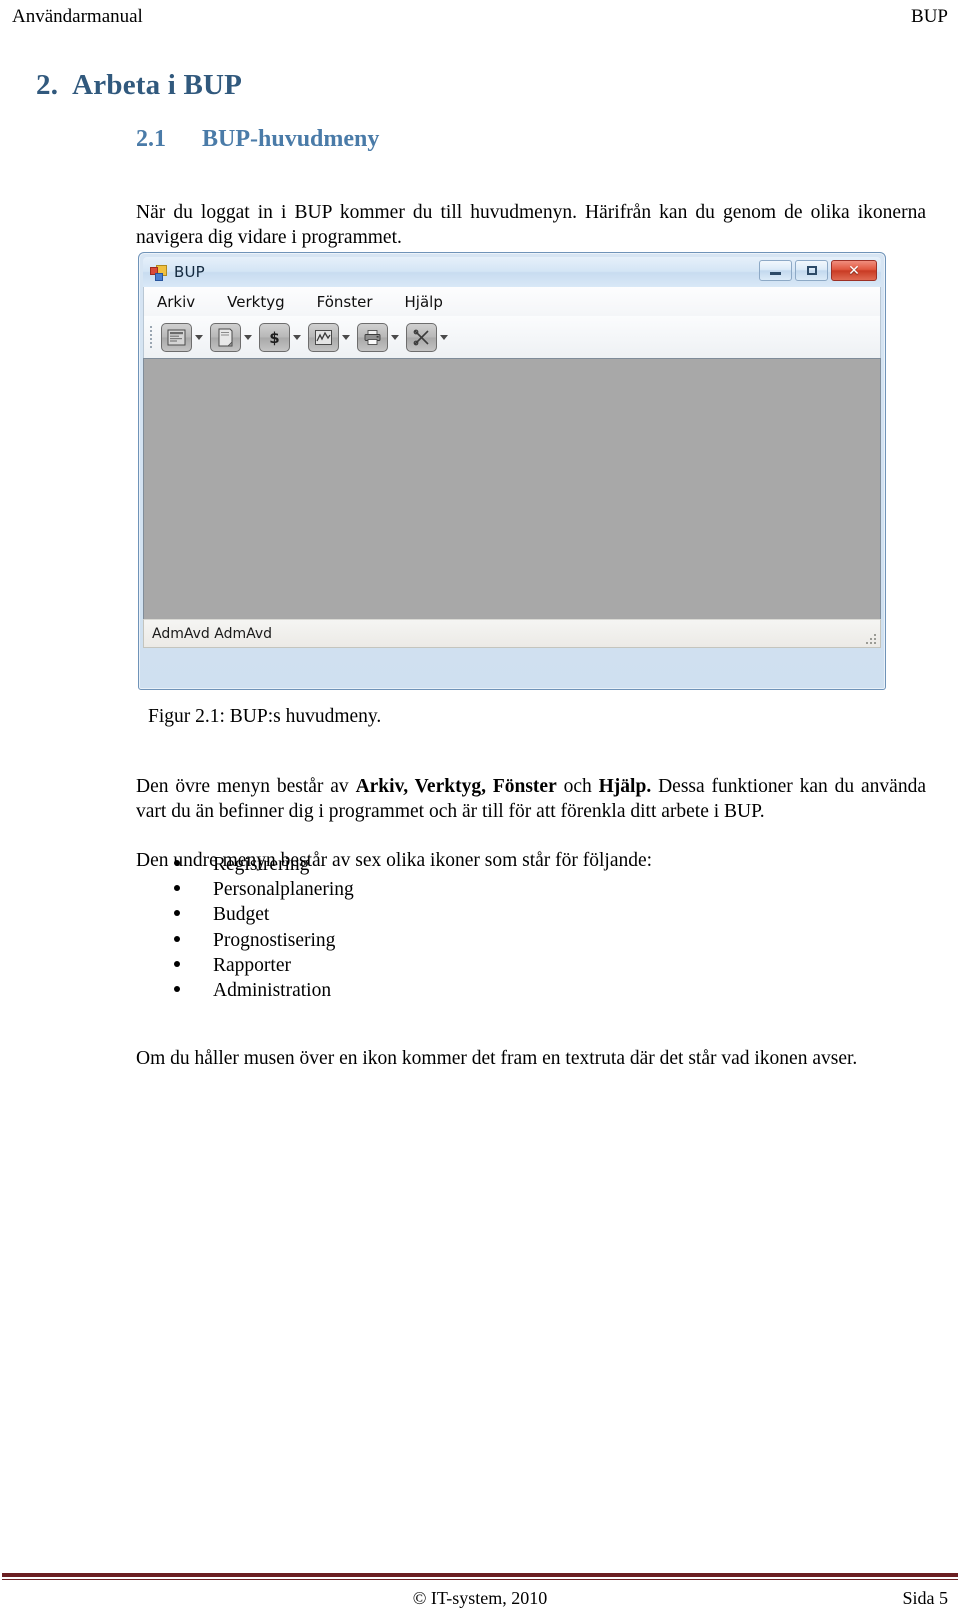  I want to click on chart-line-icon, so click(323, 337).